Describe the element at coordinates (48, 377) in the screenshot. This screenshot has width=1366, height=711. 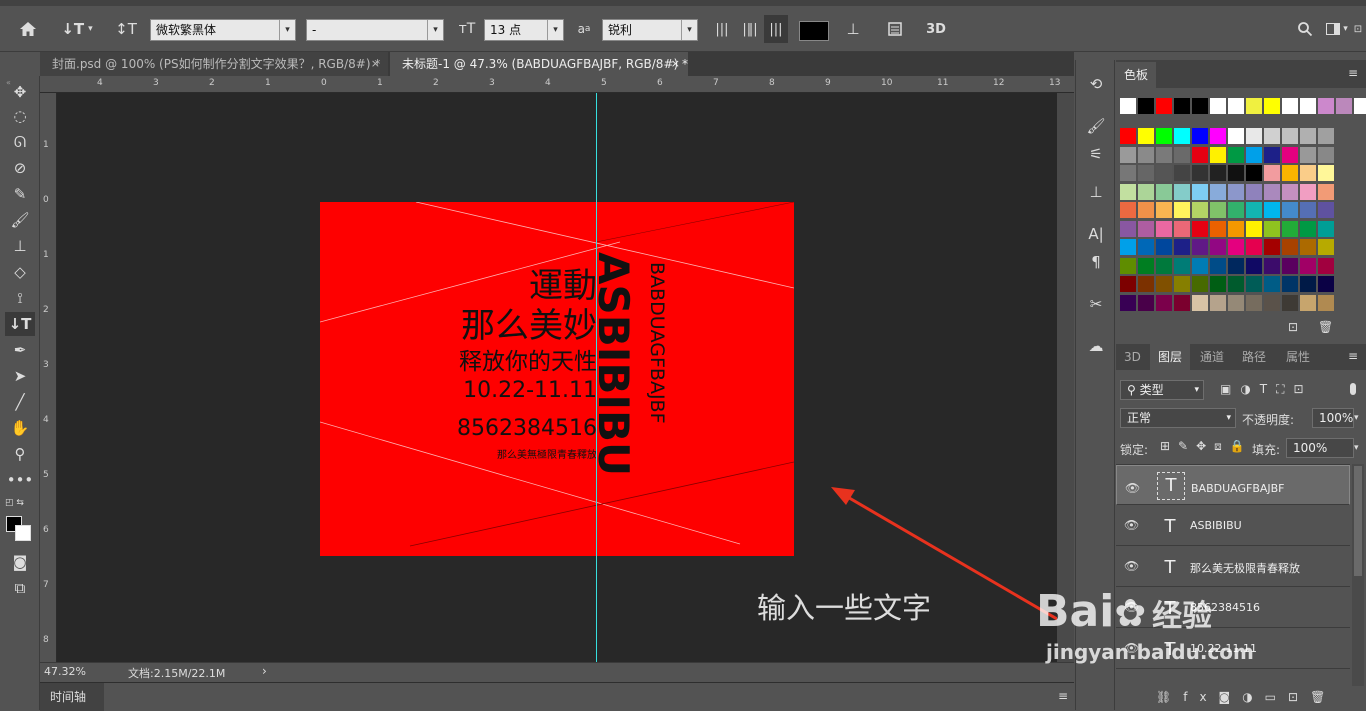
I see `vertical-ruler: 2 1 0 1 2 3 4 5 6 7 8` at that location.